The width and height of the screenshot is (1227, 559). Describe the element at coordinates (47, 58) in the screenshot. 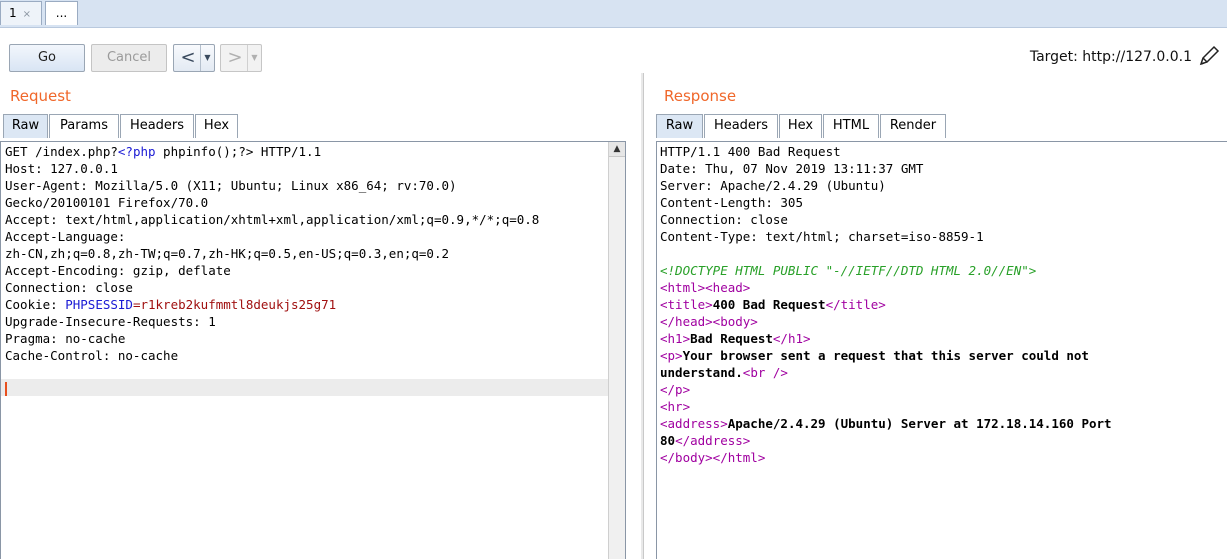

I see `go-button: Go` at that location.